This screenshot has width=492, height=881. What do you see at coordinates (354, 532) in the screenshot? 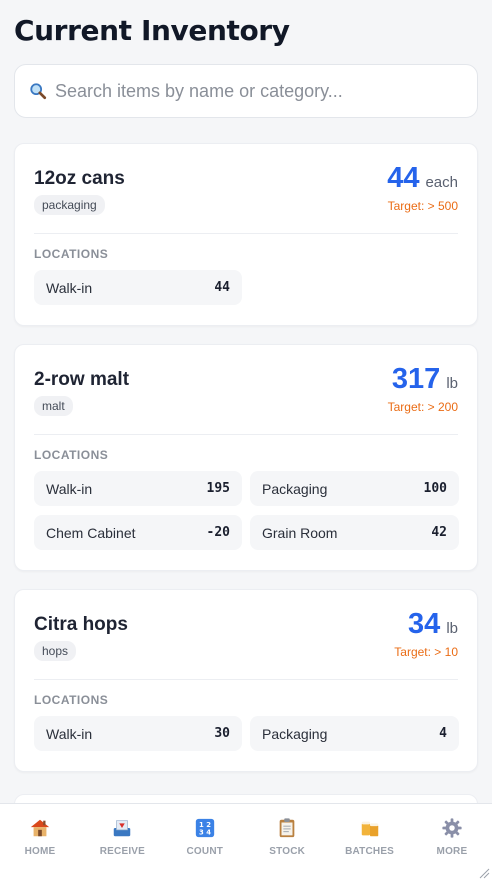
I see `location-chip: Grain Room 42` at bounding box center [354, 532].